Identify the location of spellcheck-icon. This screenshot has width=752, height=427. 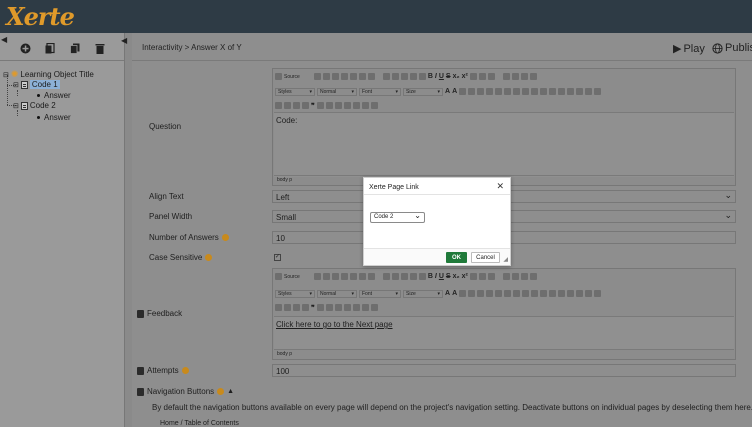
(404, 276).